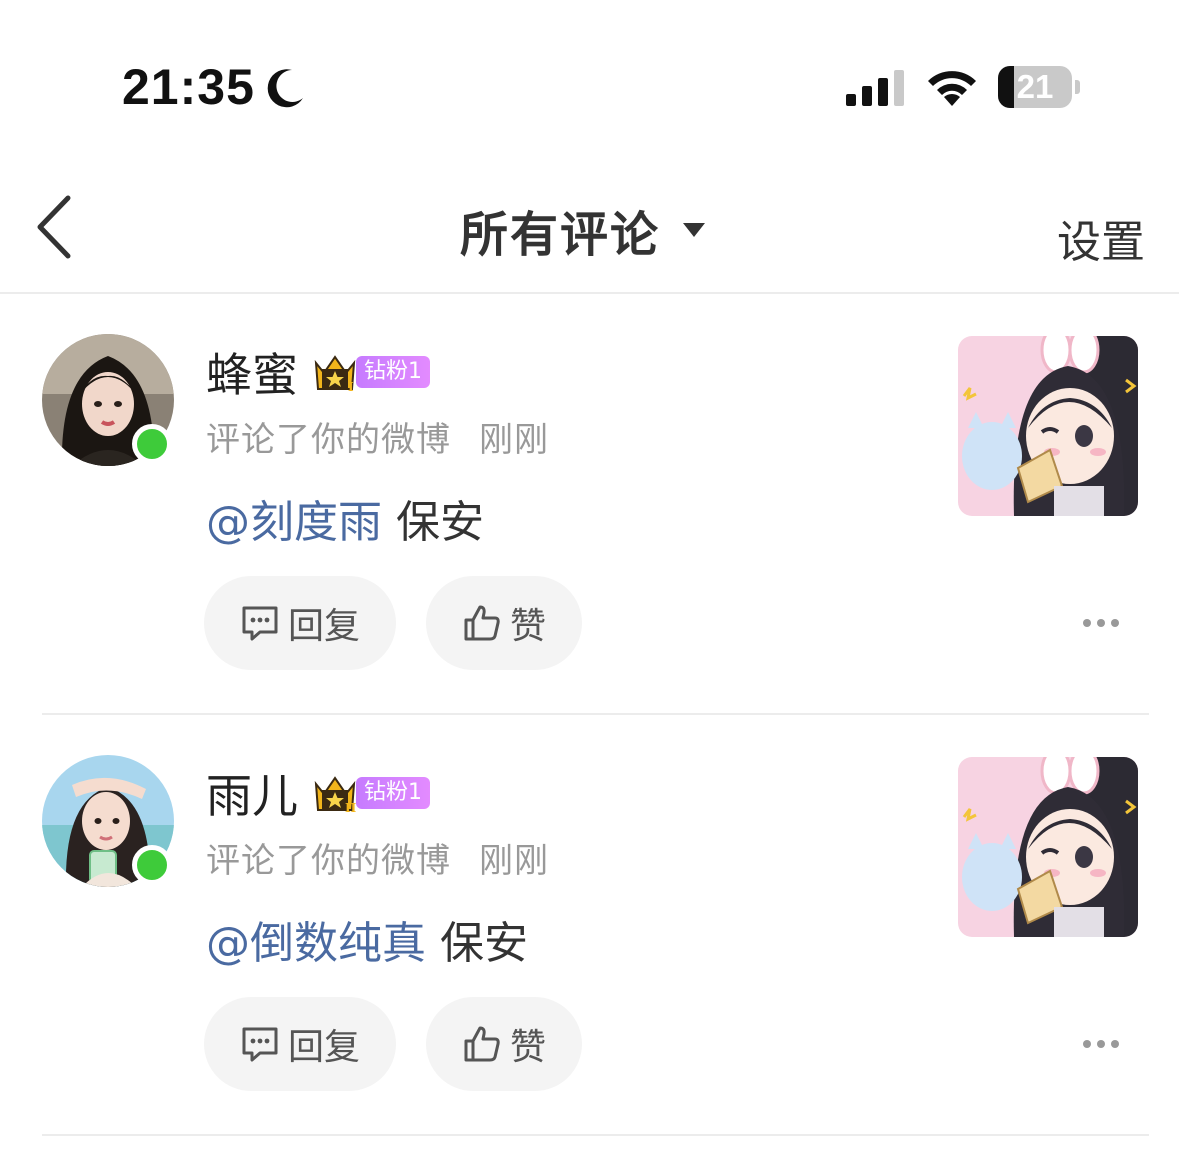 The image size is (1179, 1155). I want to click on cellular-signal-icon, so click(875, 88).